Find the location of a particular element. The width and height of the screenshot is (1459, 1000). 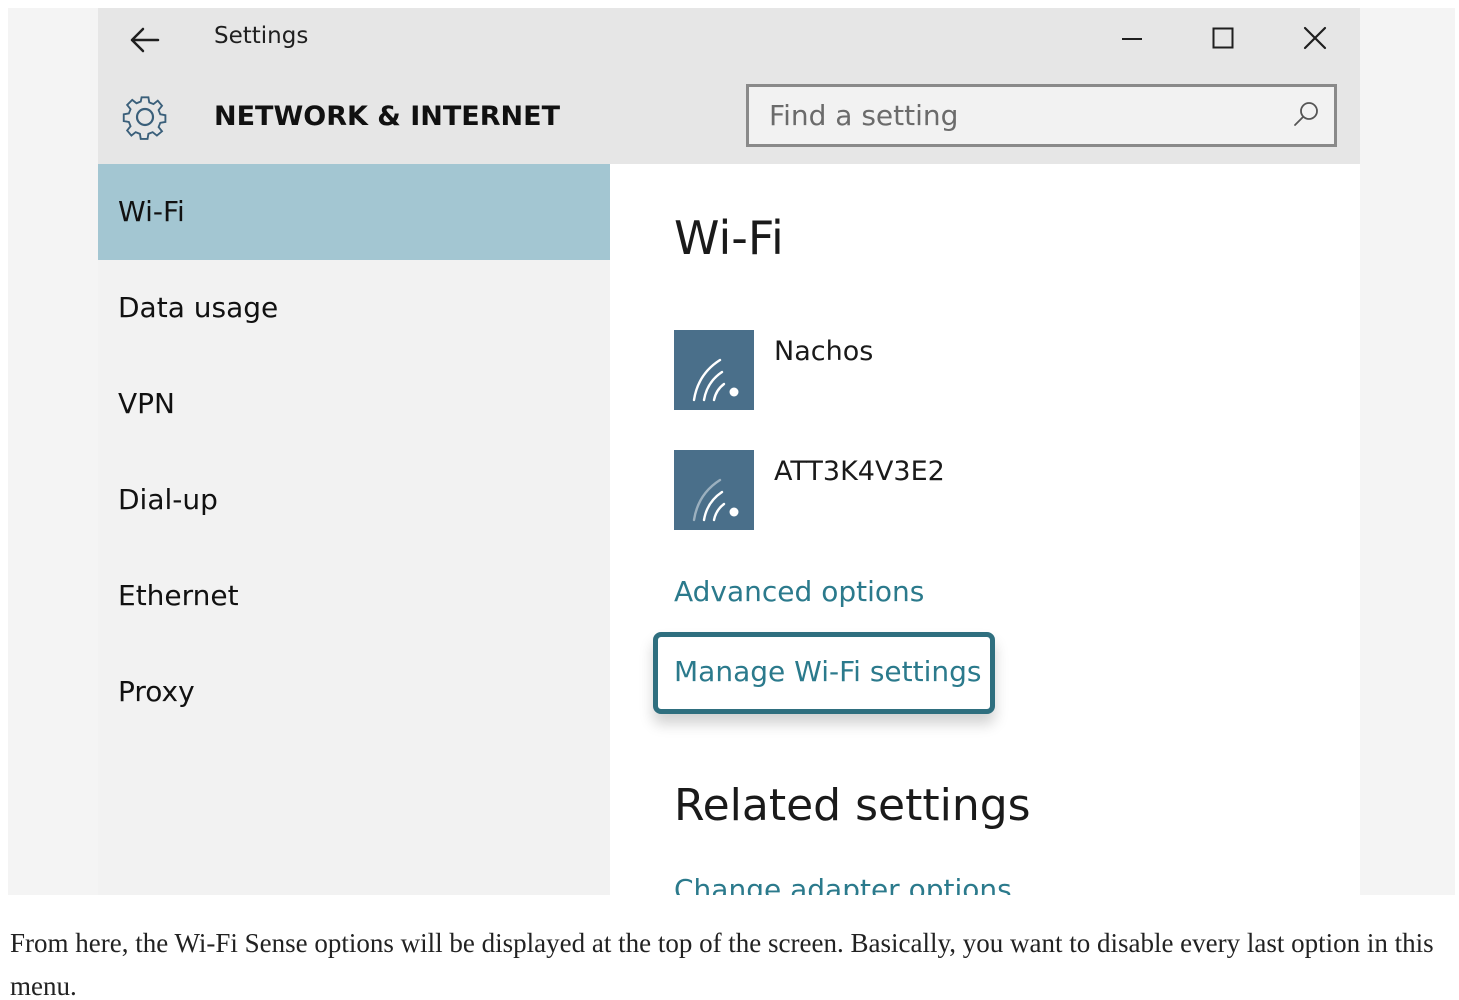

manage-wifi-settings-highlight: Manage Wi-Fi settings is located at coordinates (824, 673).